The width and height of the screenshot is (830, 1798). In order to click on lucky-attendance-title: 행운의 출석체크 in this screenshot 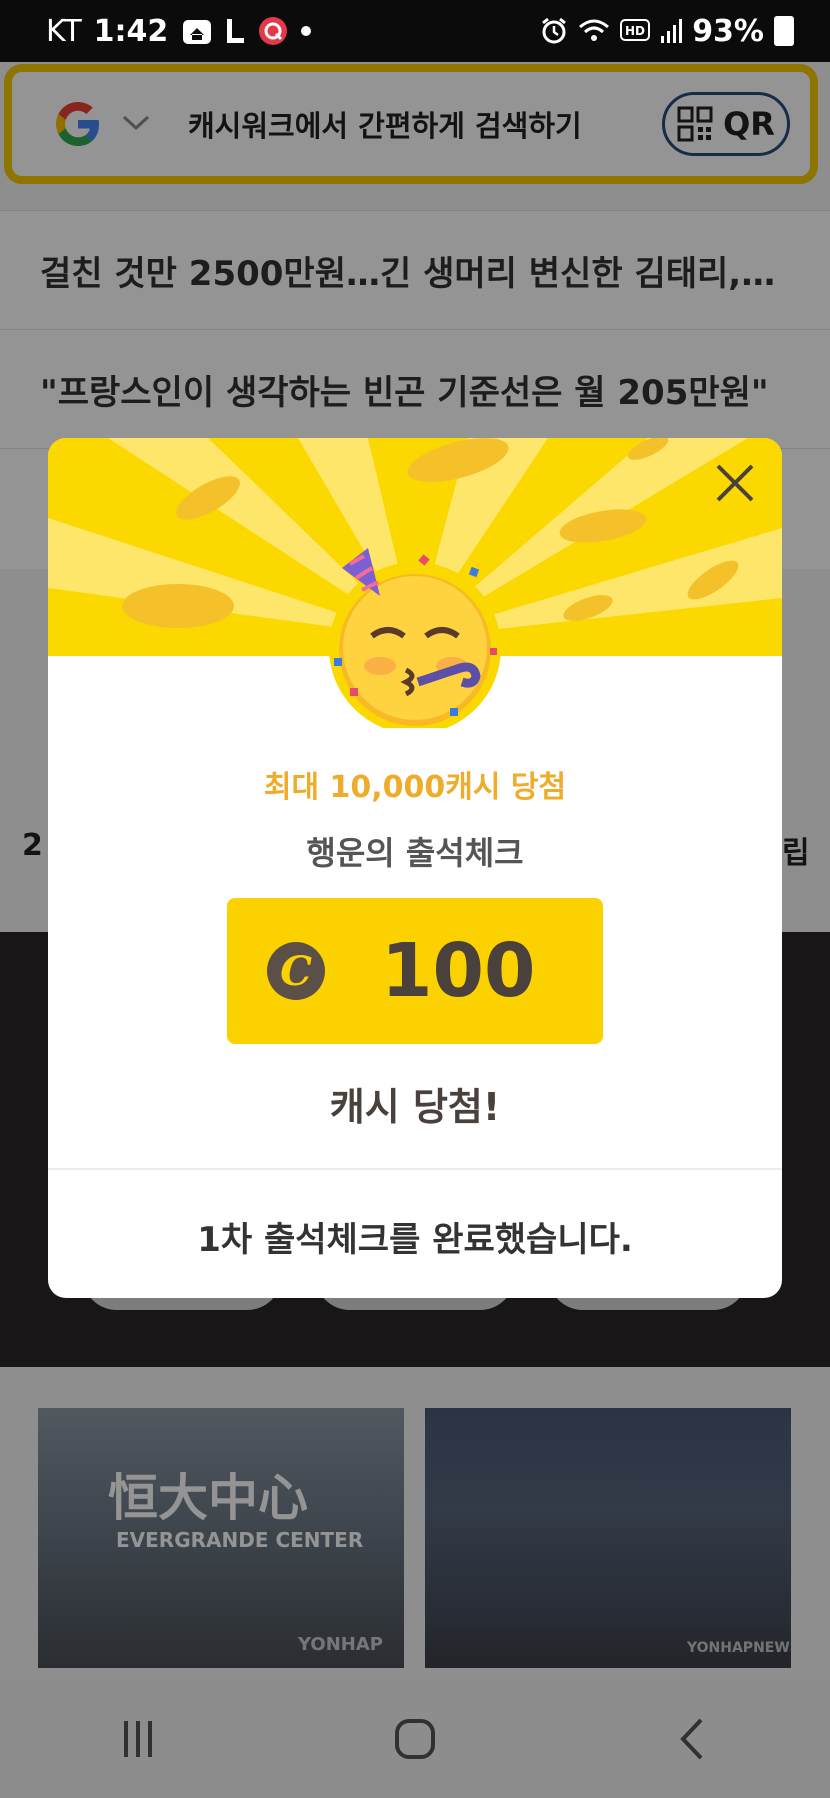, I will do `click(415, 853)`.